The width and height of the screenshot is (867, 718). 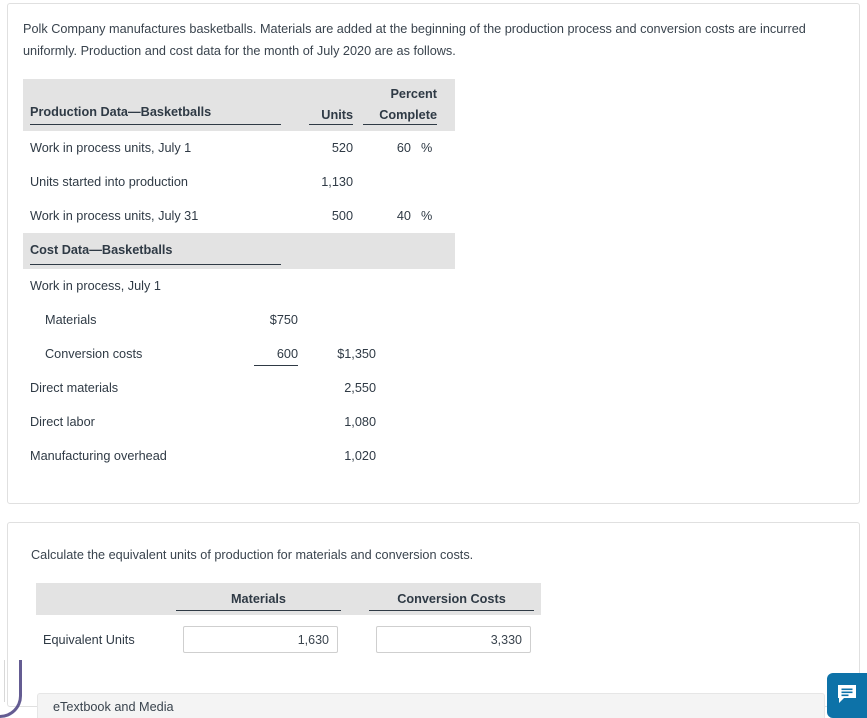 I want to click on row-percent: 60, so click(x=403, y=148).